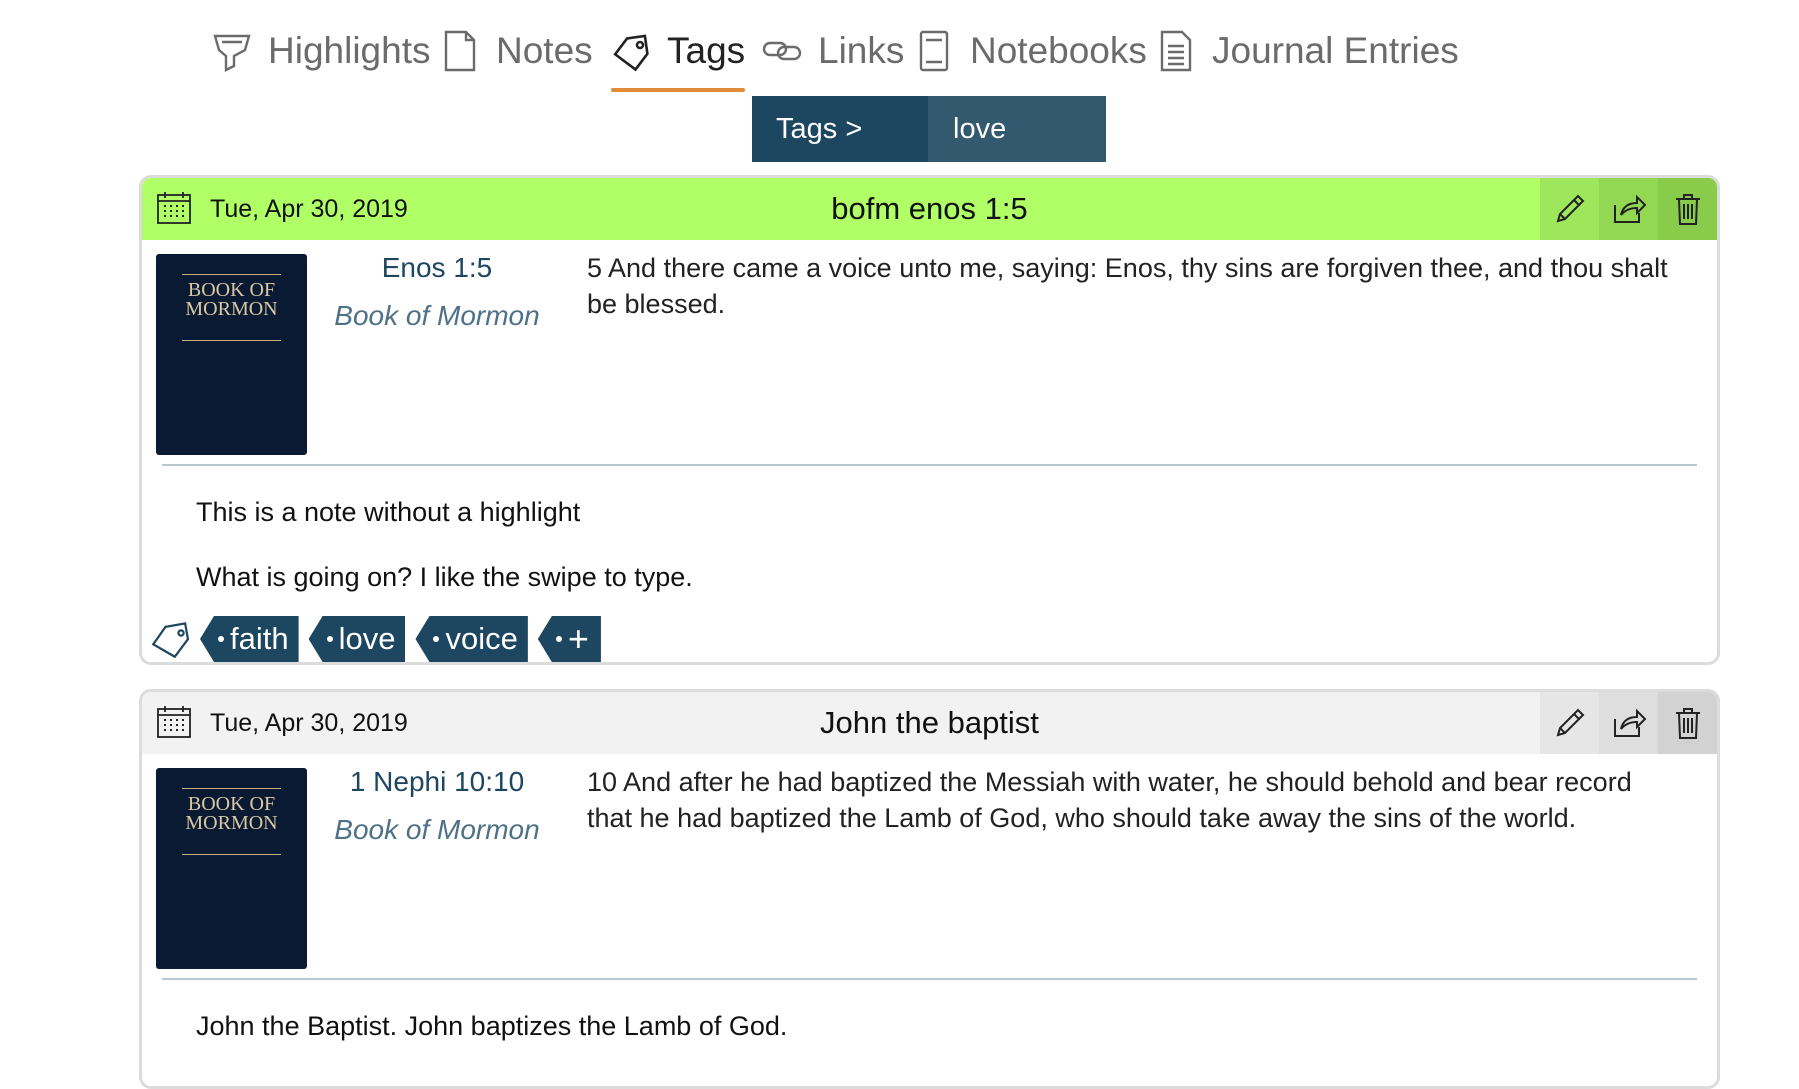 The width and height of the screenshot is (1799, 1089). I want to click on tab-label: Tags, so click(706, 50).